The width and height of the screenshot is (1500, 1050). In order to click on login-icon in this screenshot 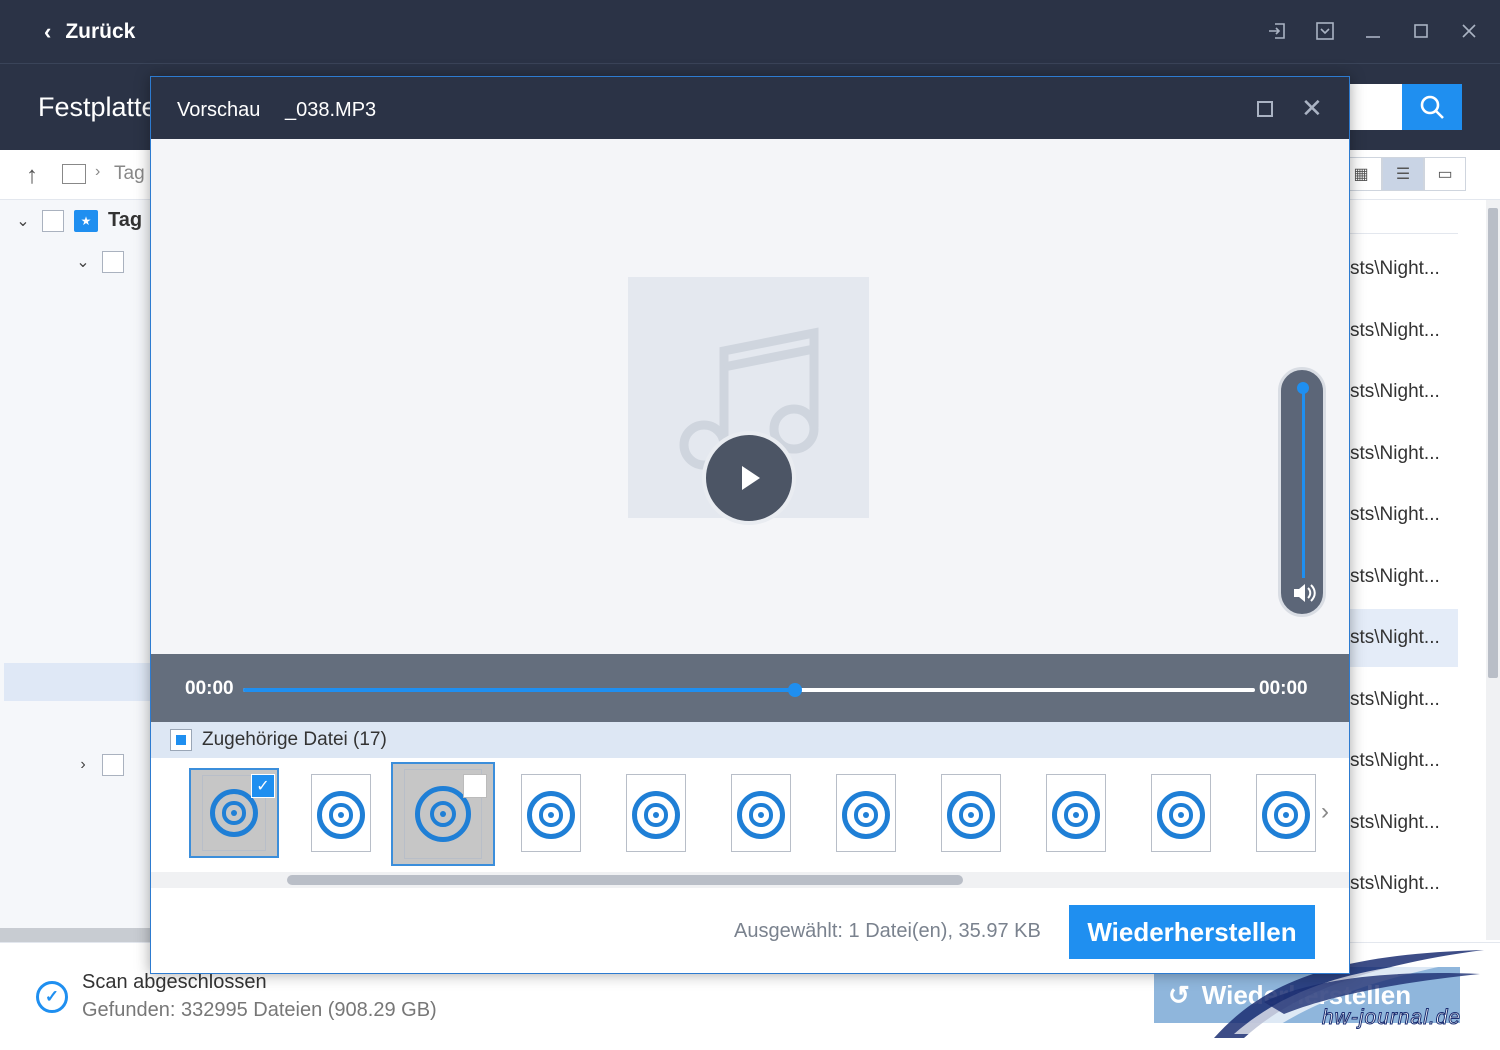, I will do `click(1277, 31)`.